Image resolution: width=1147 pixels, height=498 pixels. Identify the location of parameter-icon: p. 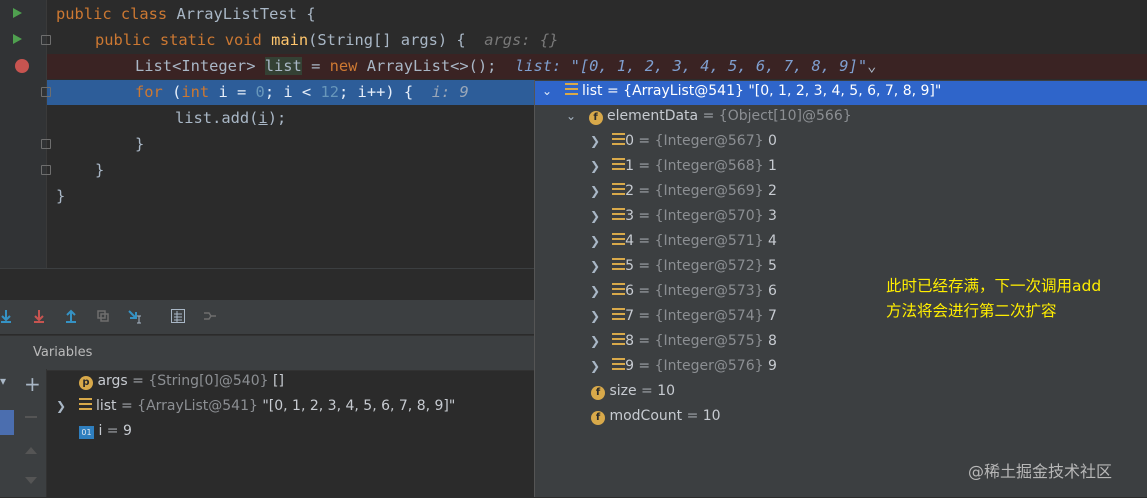
(86, 383).